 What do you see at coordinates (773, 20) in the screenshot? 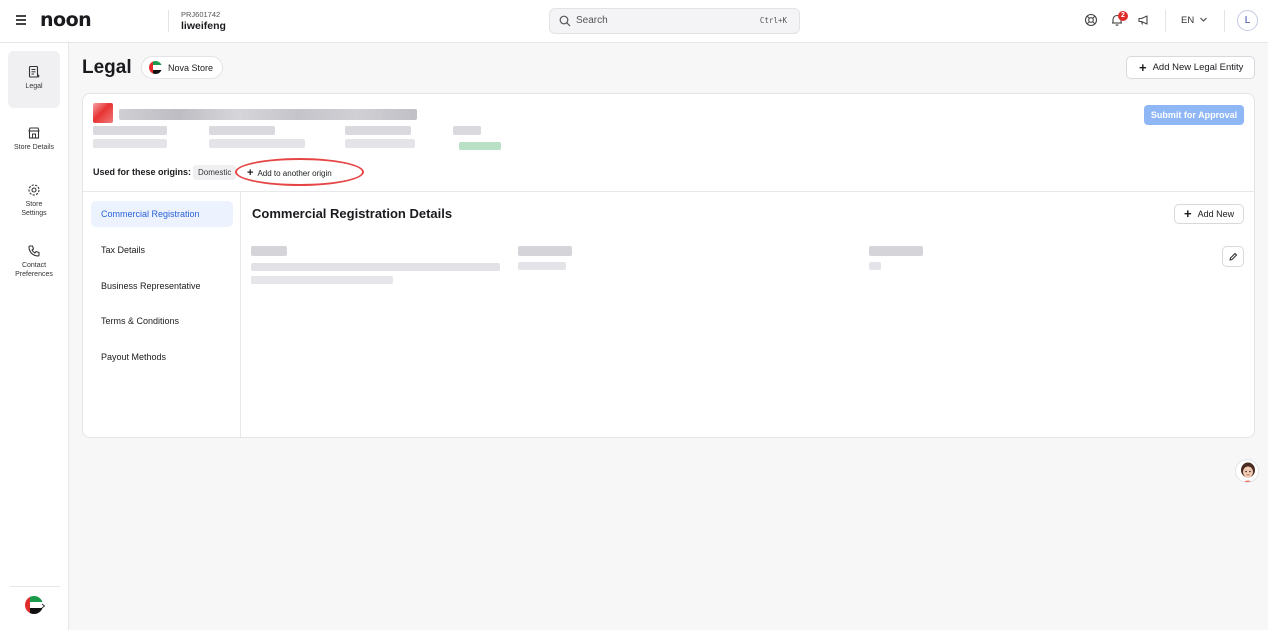
I see `search-shortcut: Ctrl+K` at bounding box center [773, 20].